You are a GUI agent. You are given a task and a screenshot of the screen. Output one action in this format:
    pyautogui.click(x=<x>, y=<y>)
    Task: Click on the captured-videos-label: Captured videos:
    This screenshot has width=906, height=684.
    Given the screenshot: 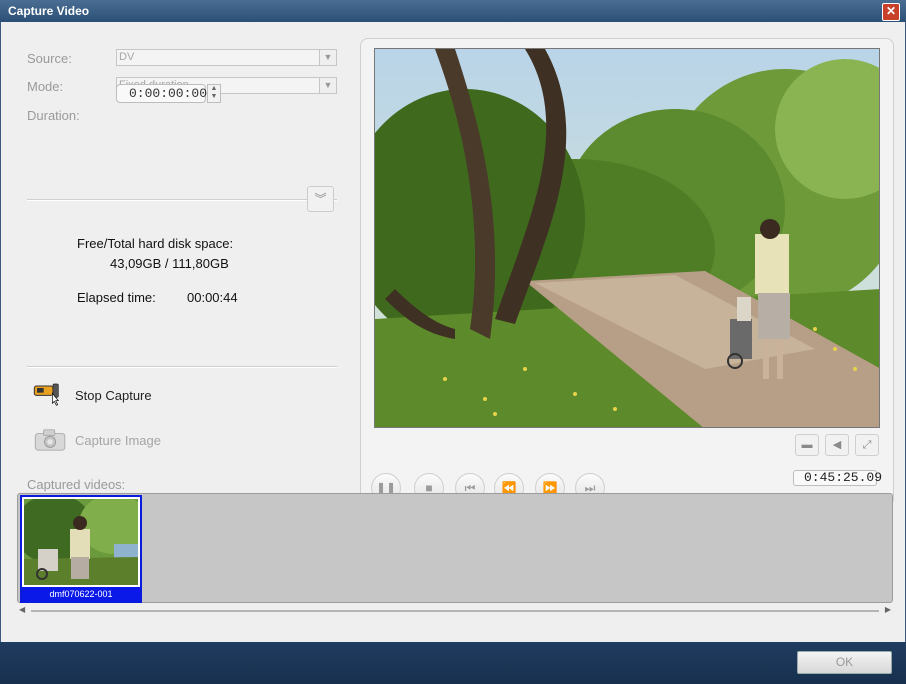 What is the action you would take?
    pyautogui.click(x=76, y=484)
    